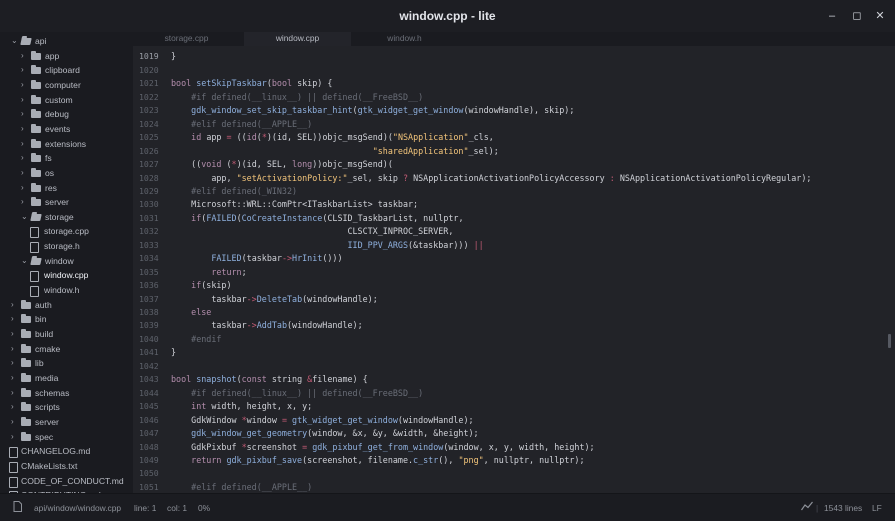  I want to click on sidebar-folder: › spec, so click(66, 438).